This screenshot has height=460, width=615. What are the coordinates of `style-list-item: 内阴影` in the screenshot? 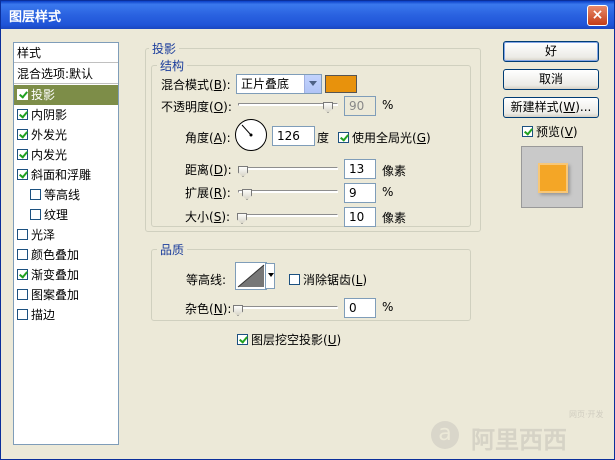 It's located at (66, 115).